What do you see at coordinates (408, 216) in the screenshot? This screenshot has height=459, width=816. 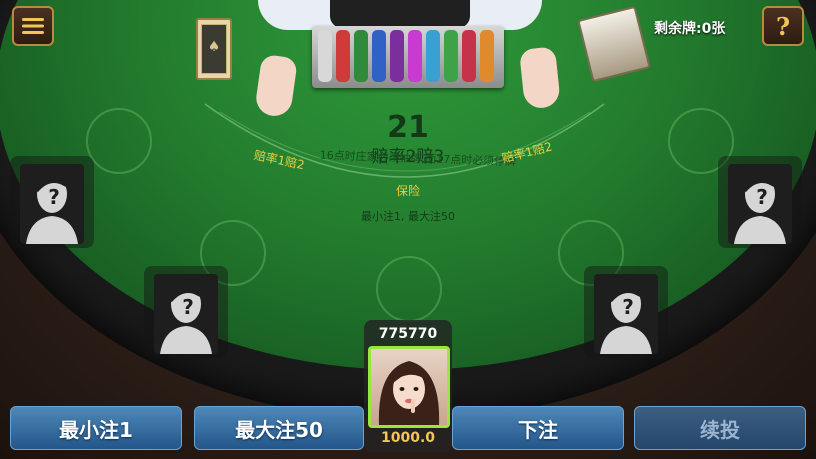 I see `bet-limits: 最小注1, 最大注50` at bounding box center [408, 216].